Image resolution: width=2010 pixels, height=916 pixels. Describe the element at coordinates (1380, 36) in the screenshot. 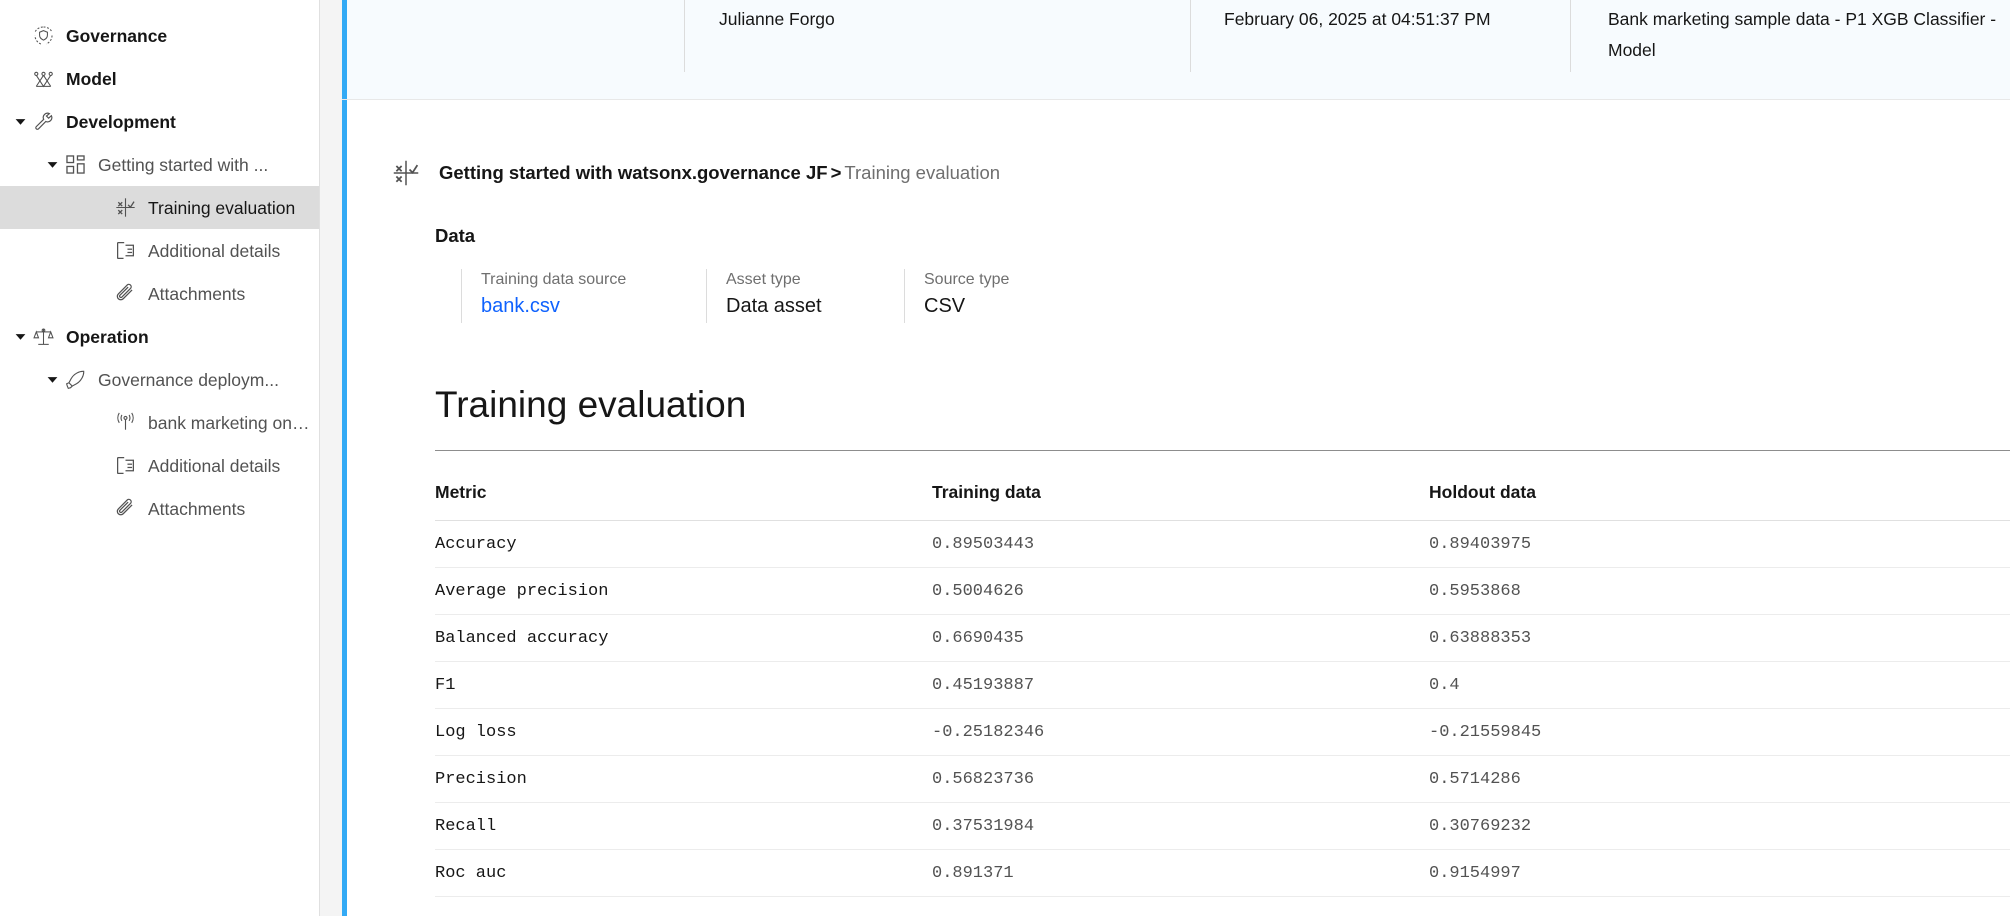

I see `summary-timestamp: February 06, 2025 at 04:51:37 PM` at that location.